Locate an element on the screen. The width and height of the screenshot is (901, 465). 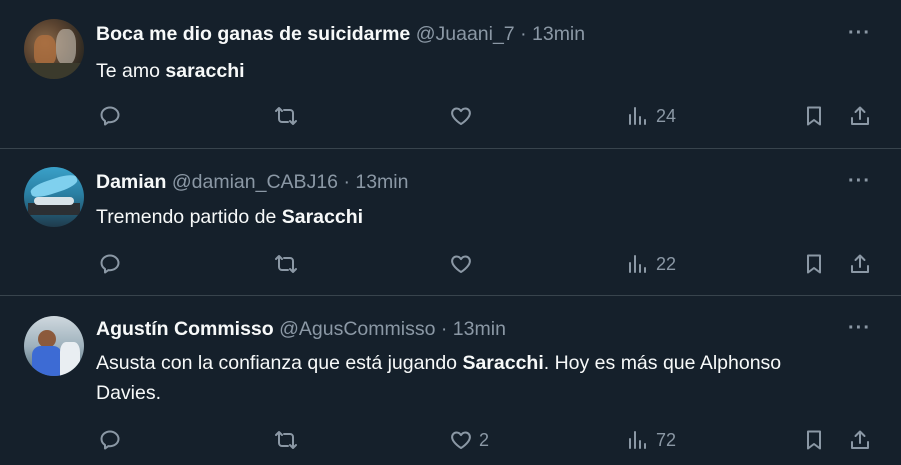
author-name: Agustín Commisso is located at coordinates (185, 329).